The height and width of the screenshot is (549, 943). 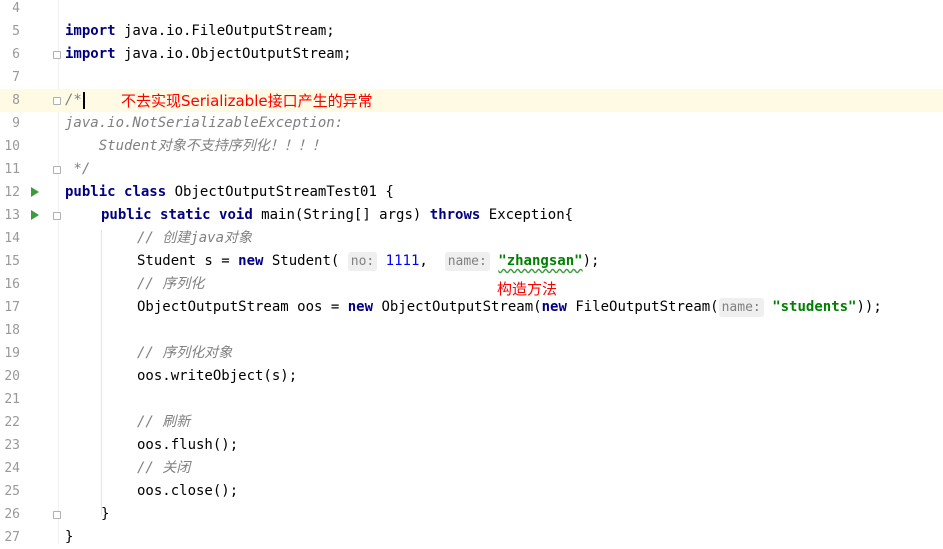 What do you see at coordinates (195, 238) in the screenshot?
I see `code-text: // 创建java对象` at bounding box center [195, 238].